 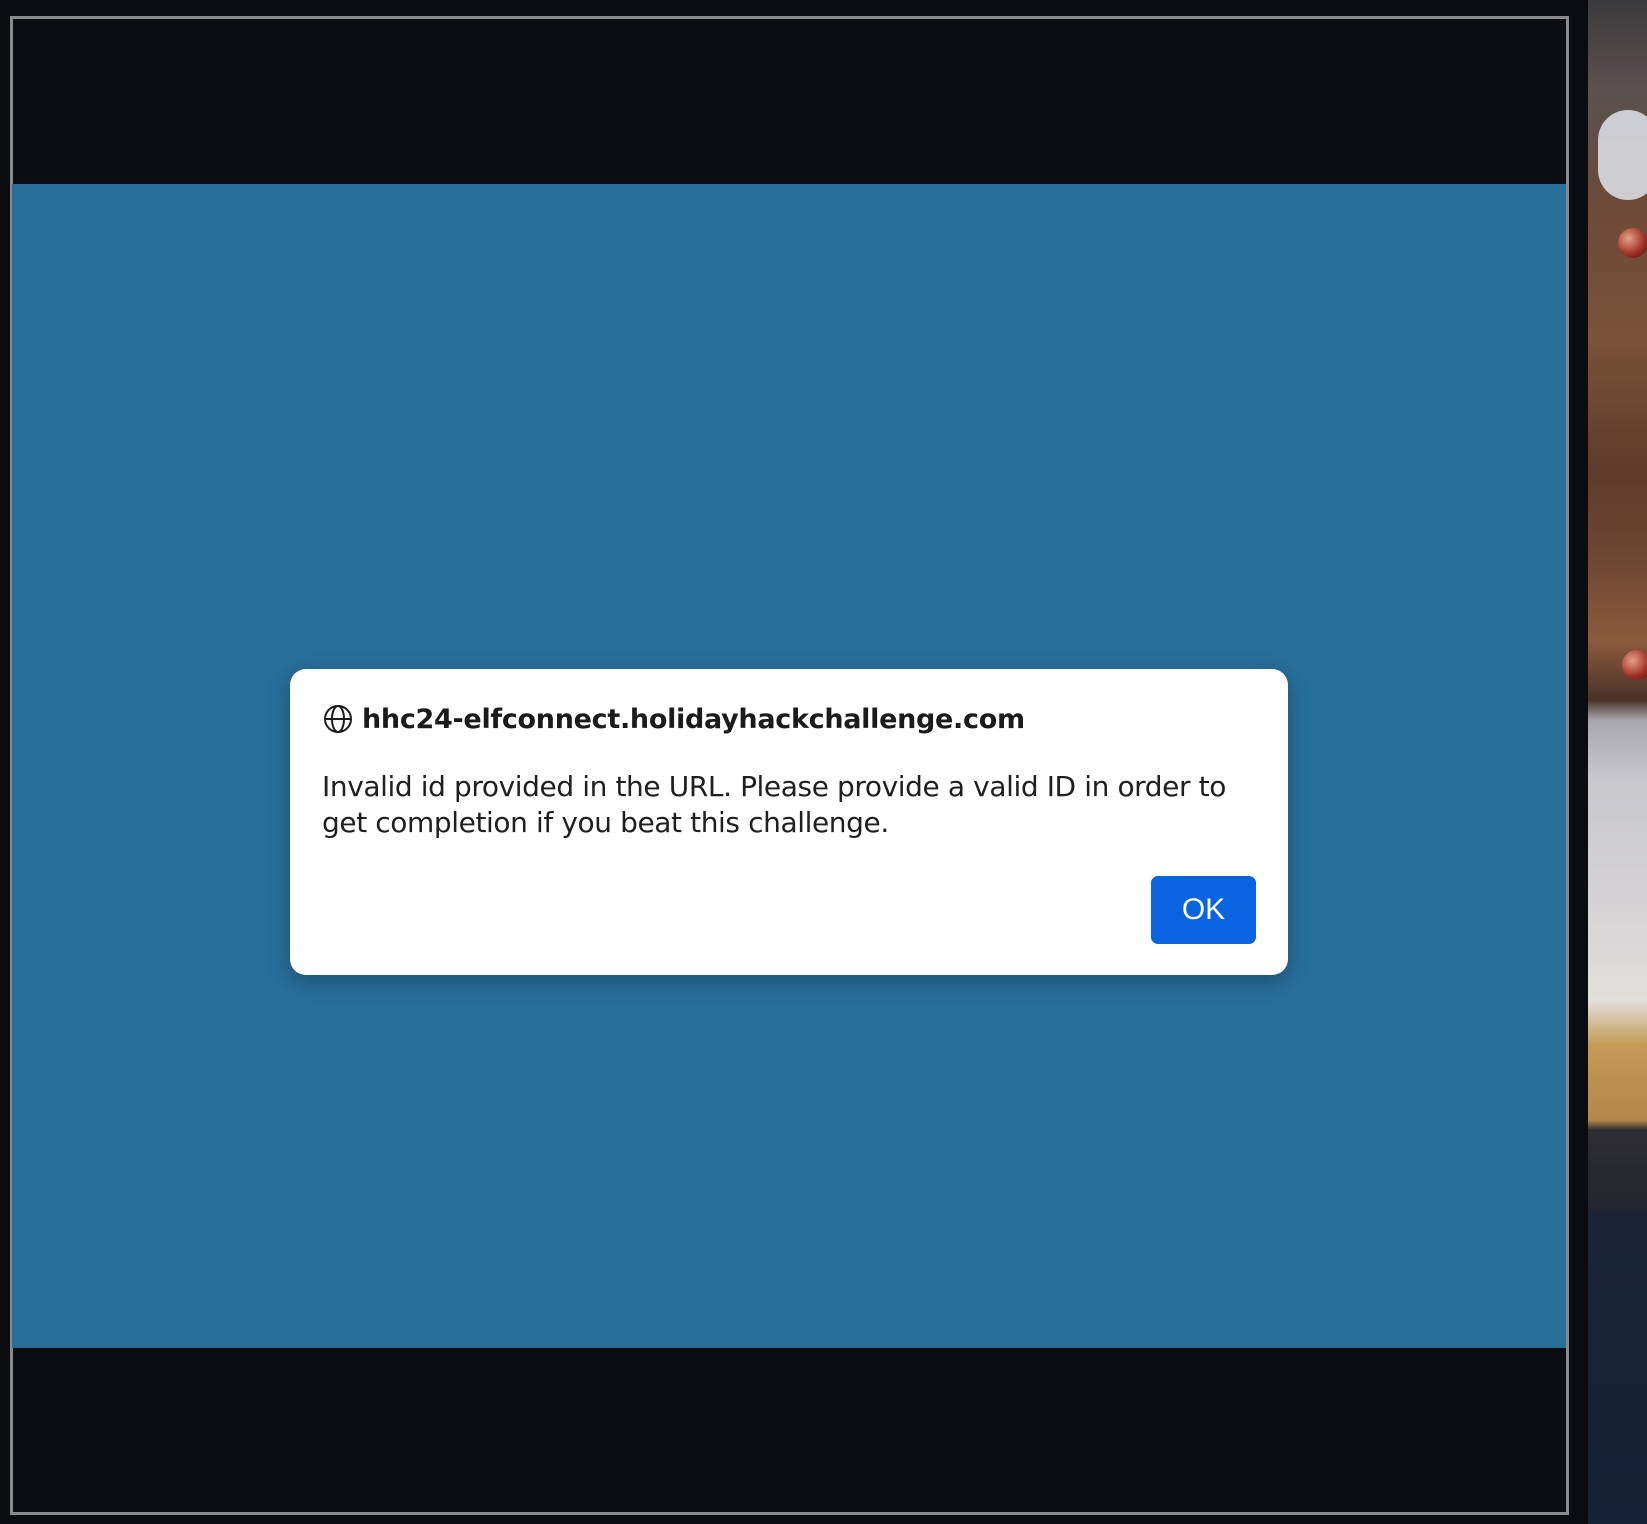 I want to click on snow-decoration, so click(x=1622, y=155).